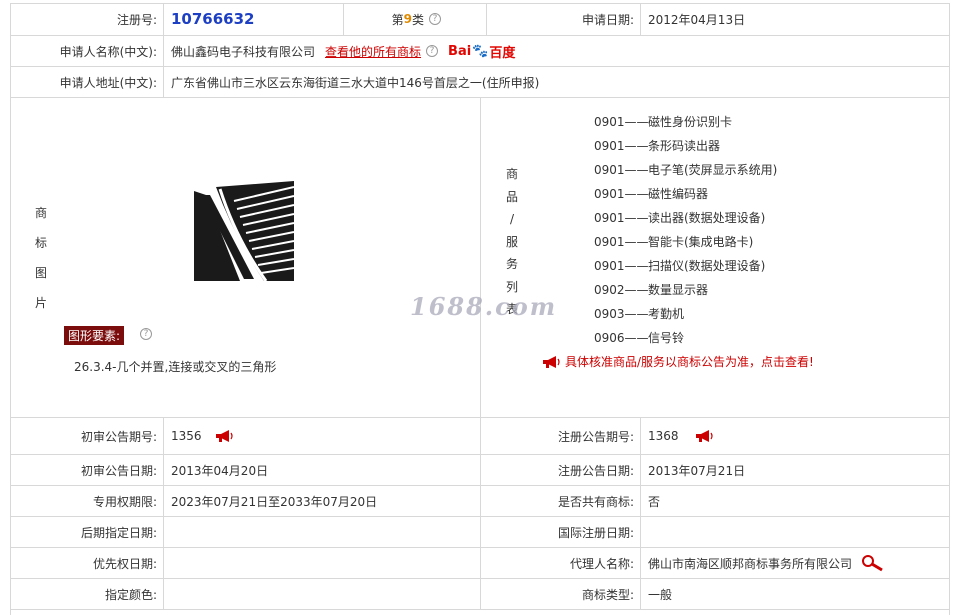 The height and width of the screenshot is (615, 957). I want to click on goods-name: 电子笔(荧屏显示系统用), so click(713, 170).